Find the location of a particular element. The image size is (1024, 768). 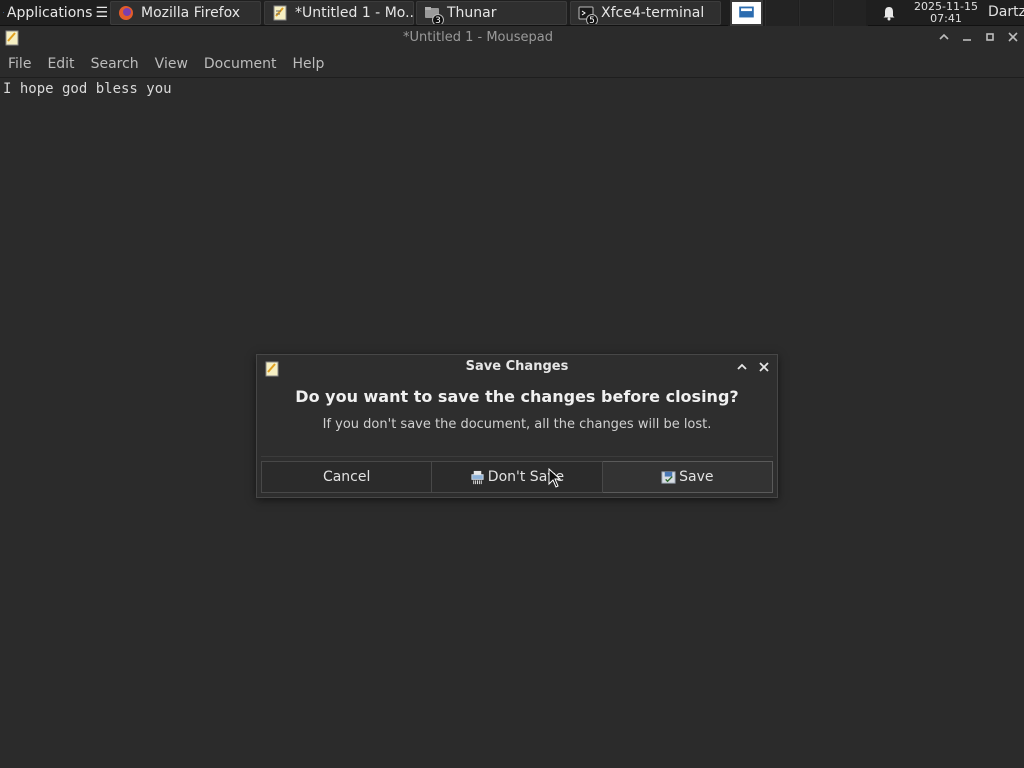

maximize-icon is located at coordinates (990, 37).